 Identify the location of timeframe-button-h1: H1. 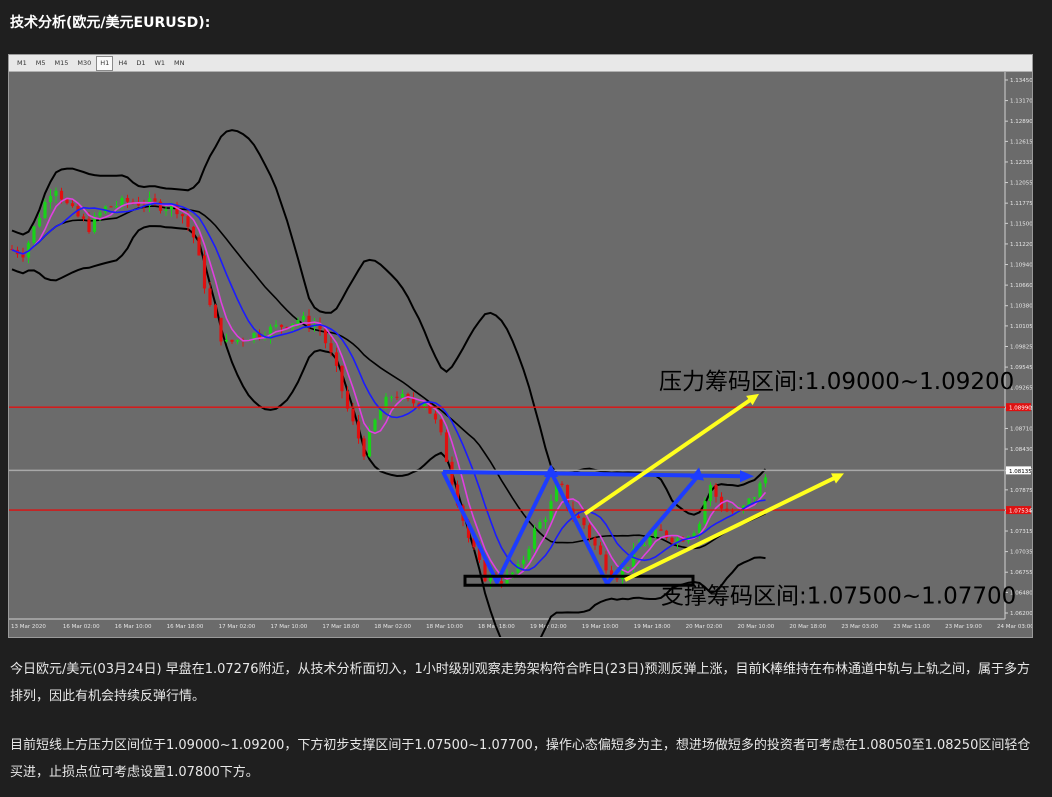
(105, 63).